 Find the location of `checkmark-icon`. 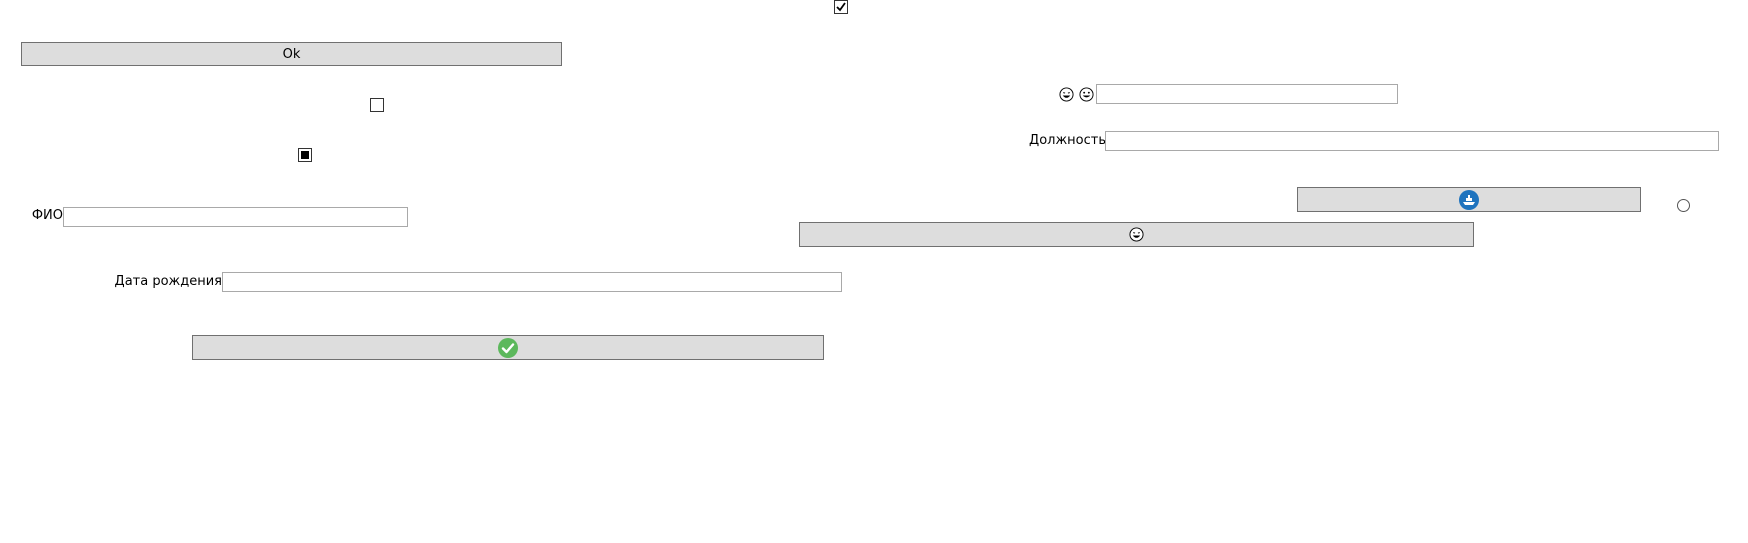

checkmark-icon is located at coordinates (841, 7).